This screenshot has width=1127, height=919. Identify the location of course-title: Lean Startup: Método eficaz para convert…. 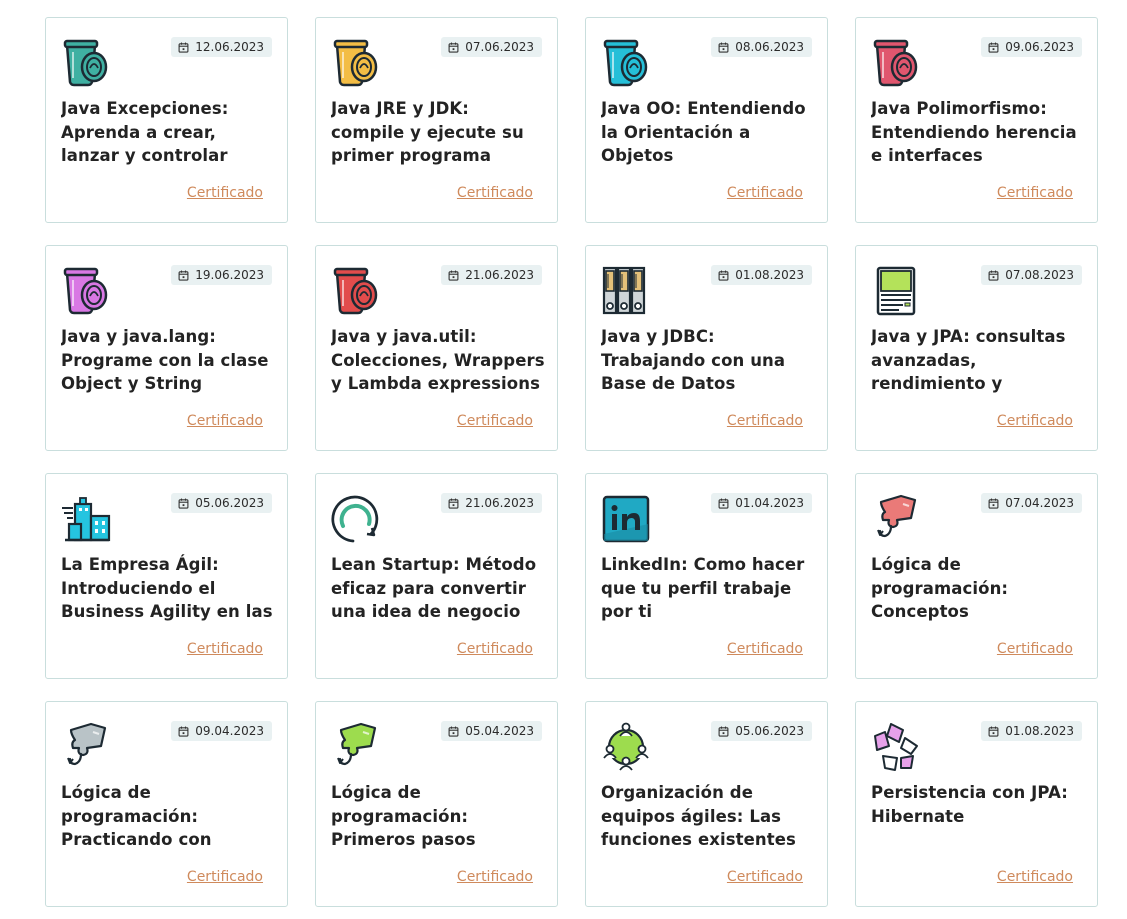
(434, 588).